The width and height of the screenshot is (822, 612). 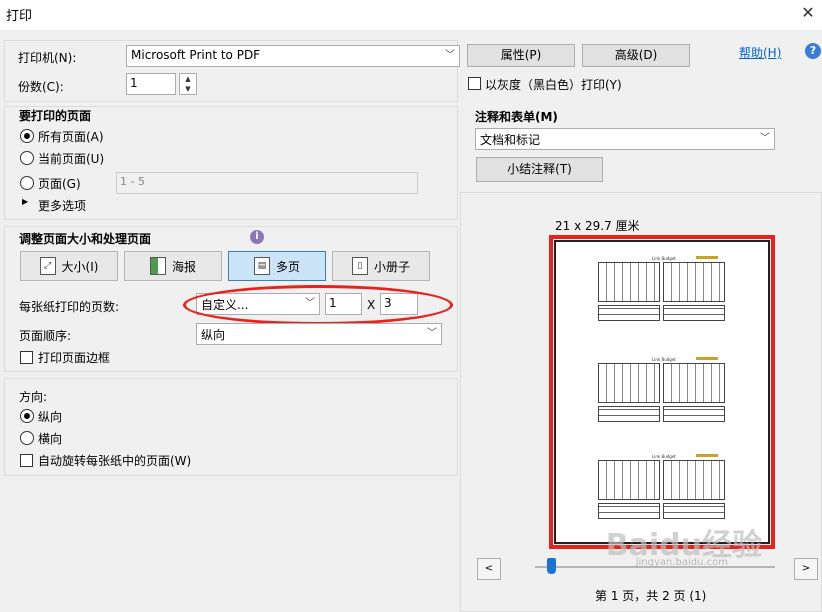 What do you see at coordinates (267, 183) in the screenshot?
I see `page-range-input: 1 - 5` at bounding box center [267, 183].